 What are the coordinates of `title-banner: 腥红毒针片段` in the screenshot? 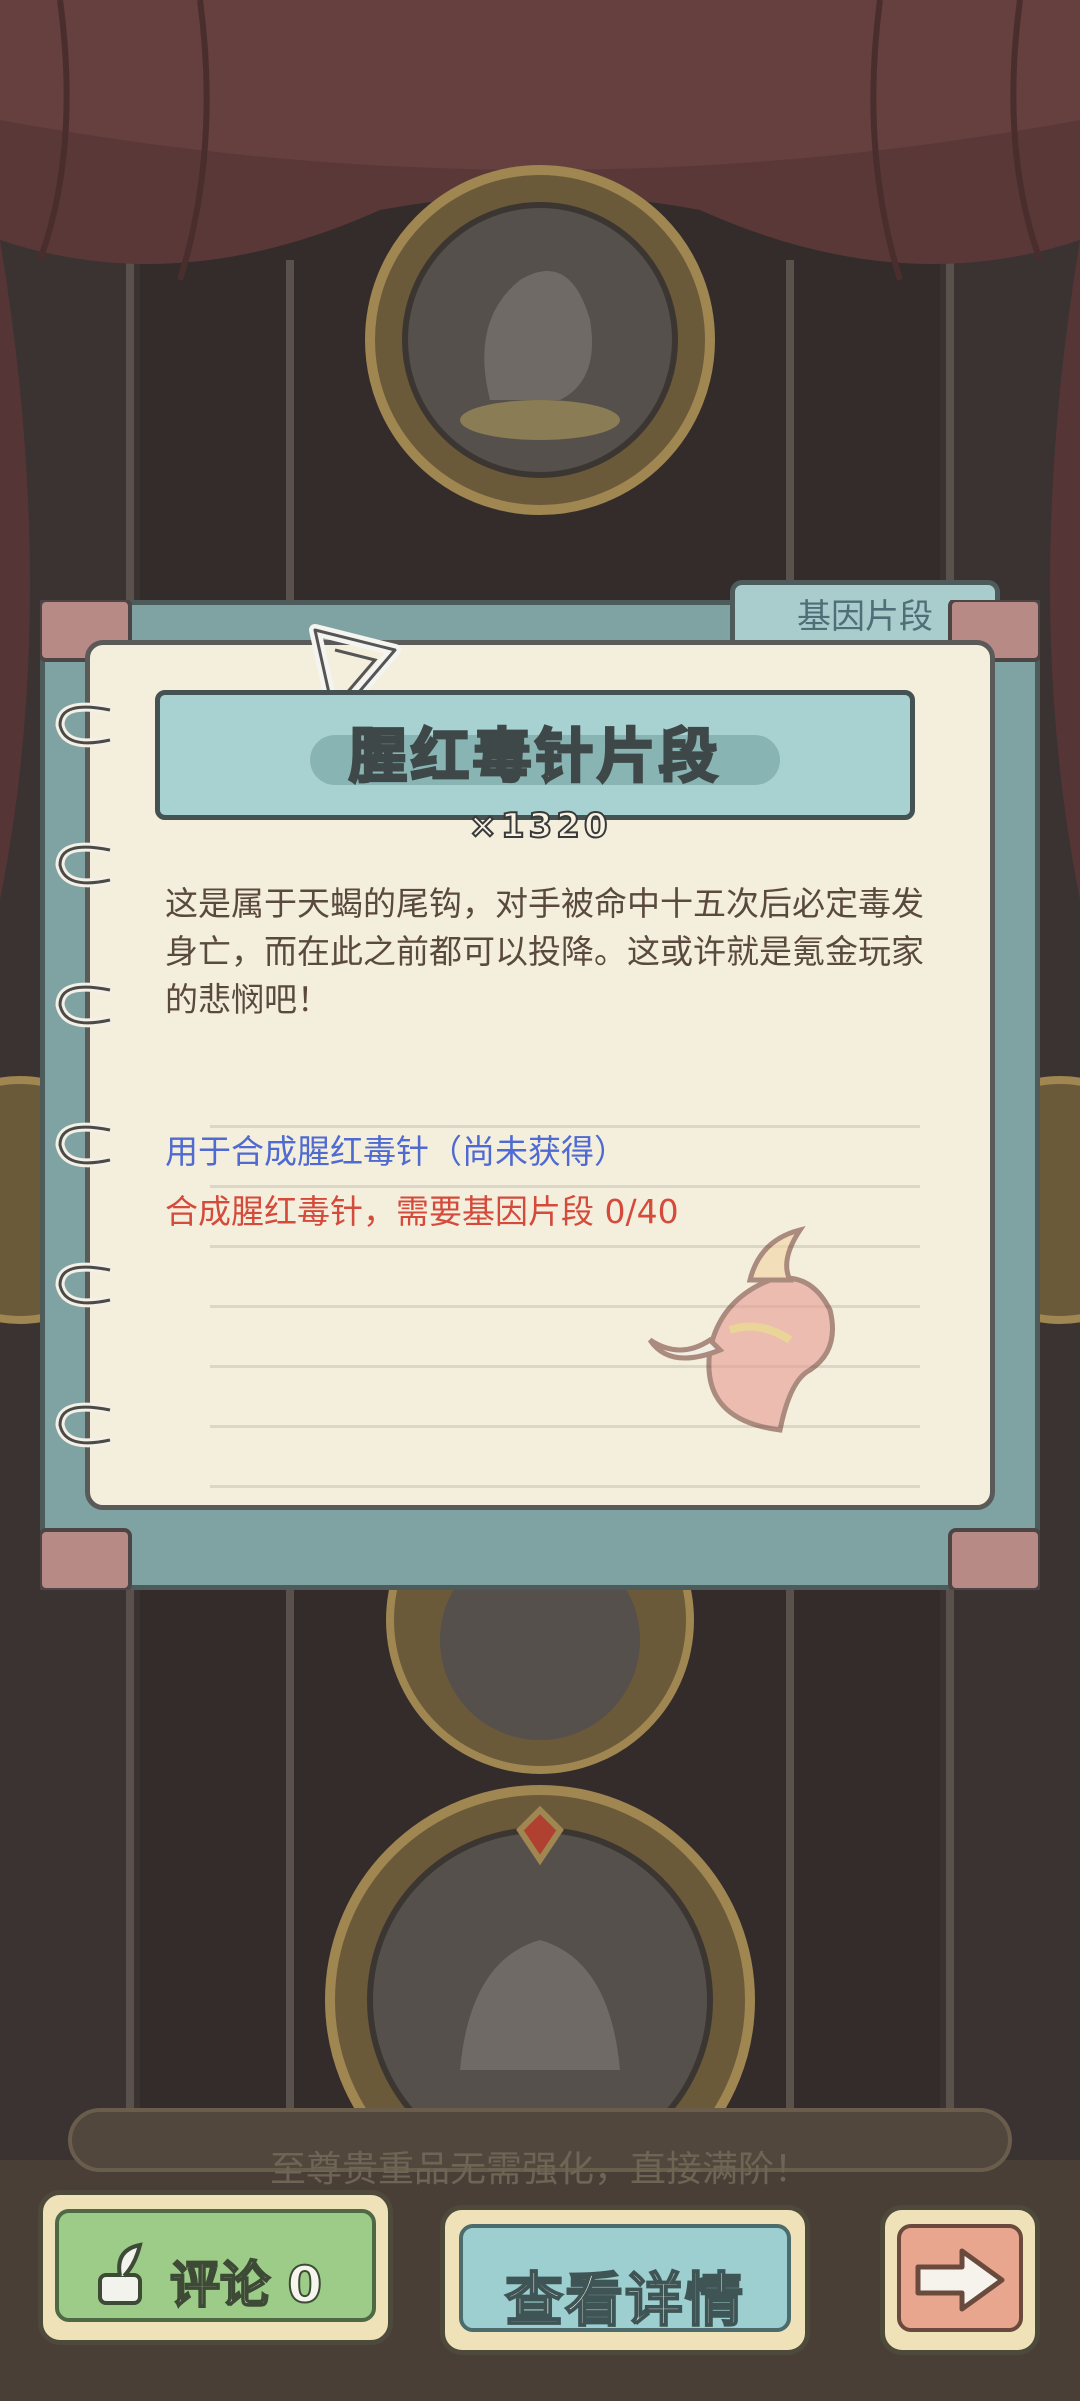 It's located at (535, 755).